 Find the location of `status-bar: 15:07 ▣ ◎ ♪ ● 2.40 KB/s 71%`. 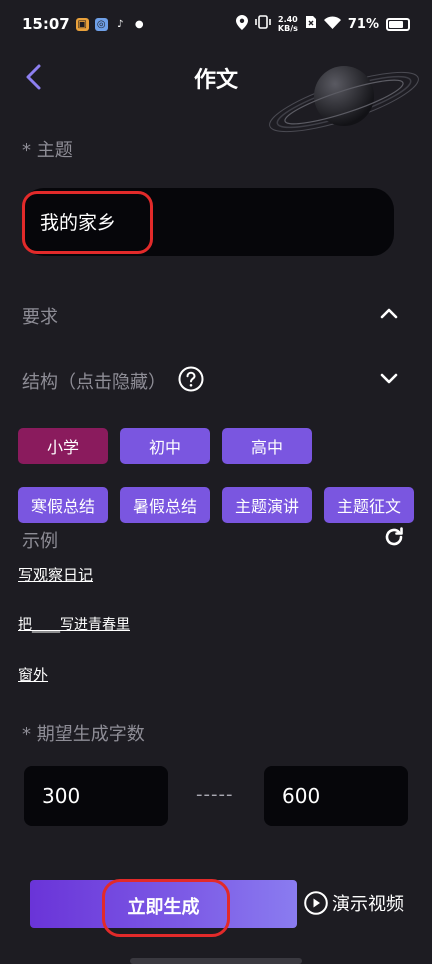

status-bar: 15:07 ▣ ◎ ♪ ● 2.40 KB/s 71% is located at coordinates (216, 24).